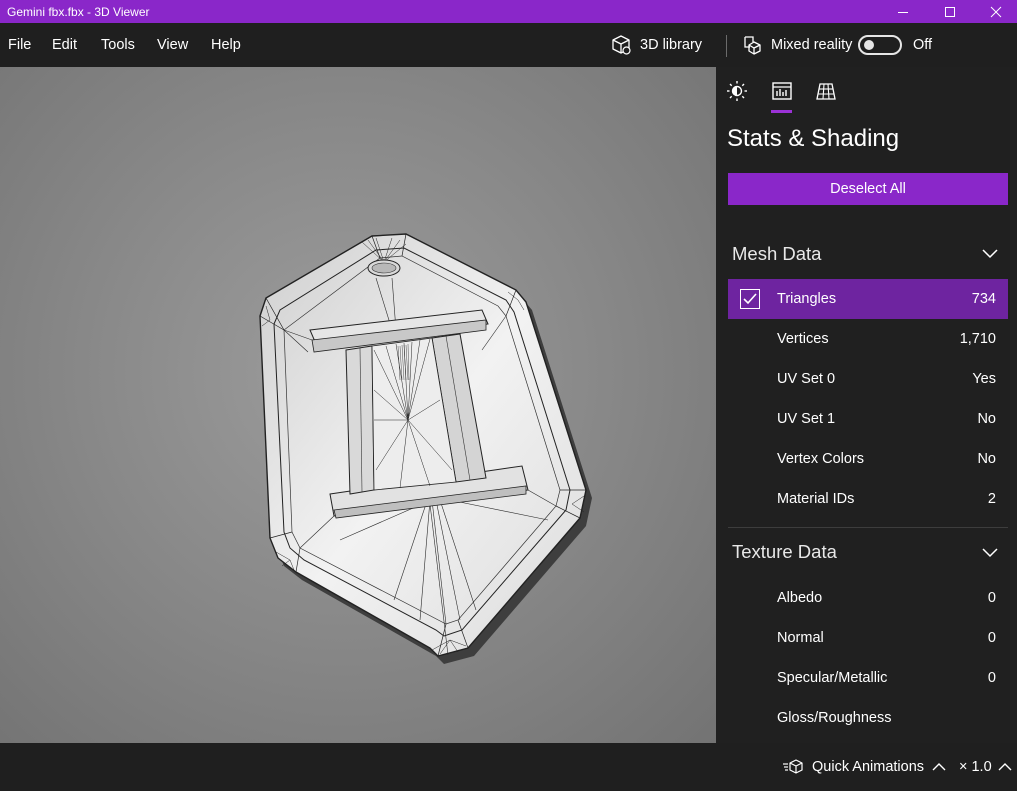  What do you see at coordinates (64, 45) in the screenshot?
I see `menu-edit: Edit` at bounding box center [64, 45].